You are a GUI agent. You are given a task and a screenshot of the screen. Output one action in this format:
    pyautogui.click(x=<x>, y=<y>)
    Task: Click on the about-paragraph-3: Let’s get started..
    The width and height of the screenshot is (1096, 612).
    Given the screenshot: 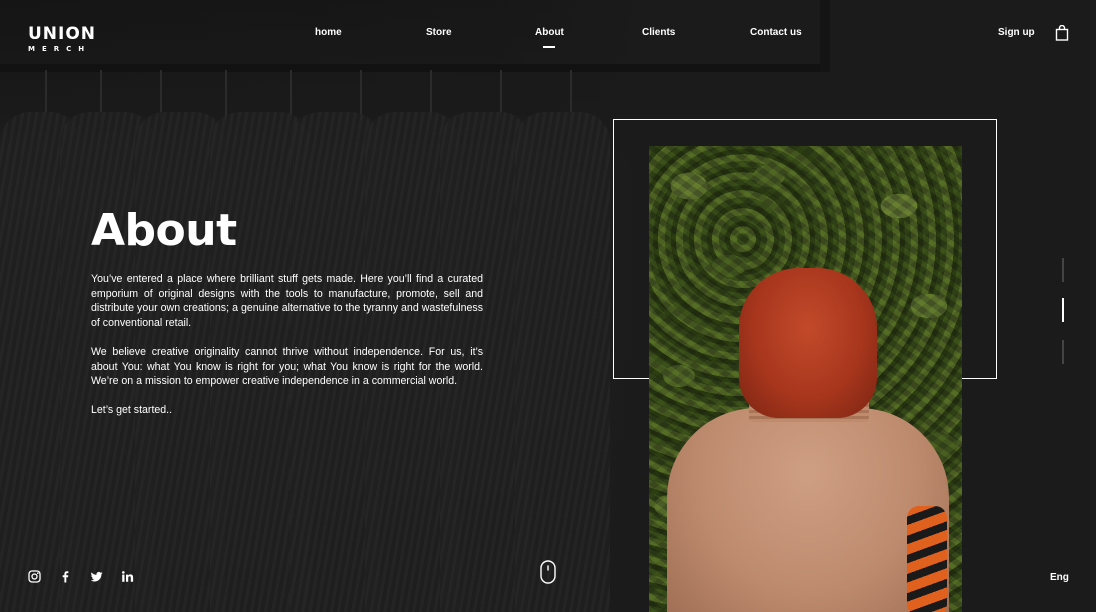 What is the action you would take?
    pyautogui.click(x=132, y=410)
    